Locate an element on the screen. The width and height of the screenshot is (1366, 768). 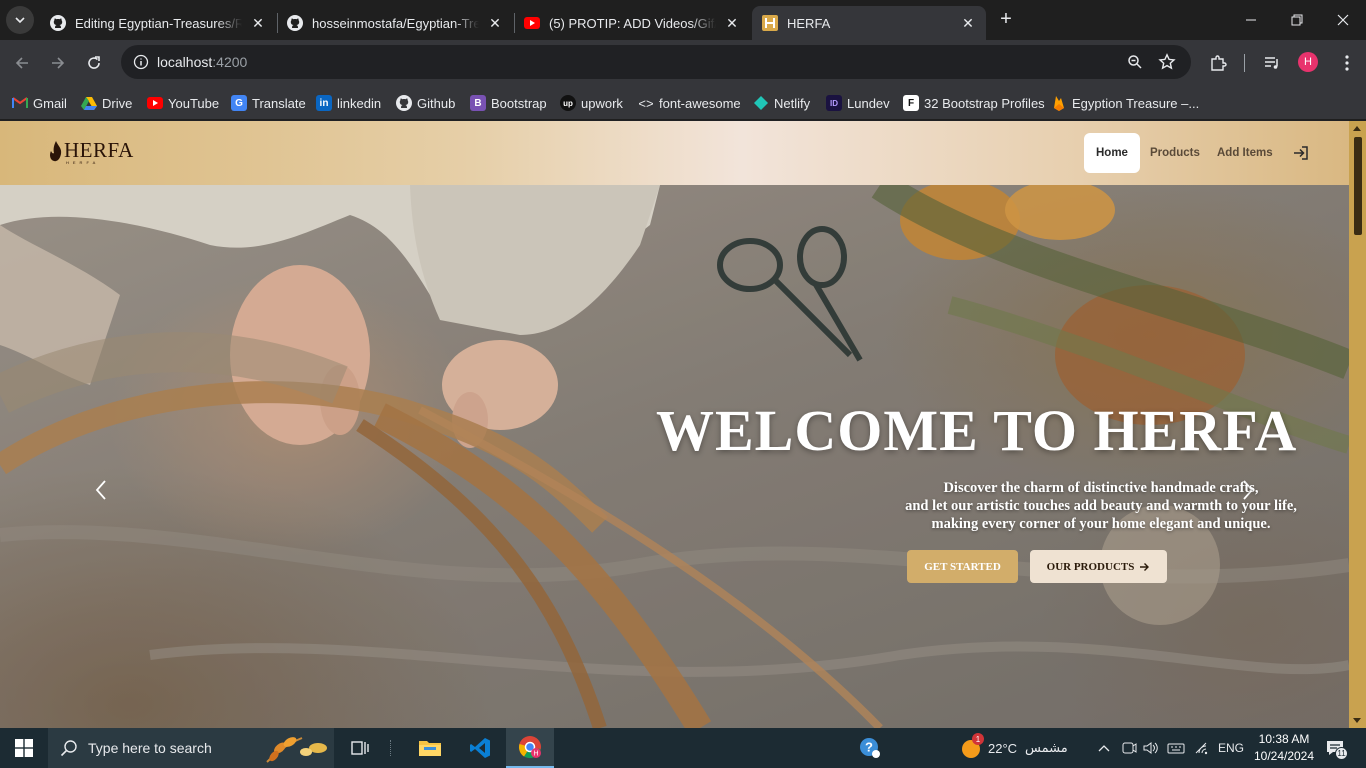
bookmark-label: linkedin is located at coordinates (359, 103).